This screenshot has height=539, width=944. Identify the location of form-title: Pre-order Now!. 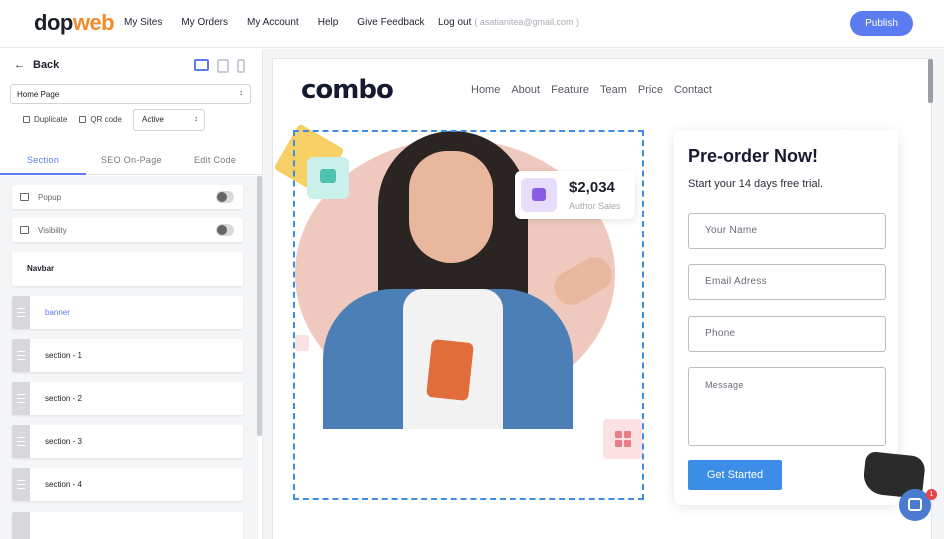
(753, 156).